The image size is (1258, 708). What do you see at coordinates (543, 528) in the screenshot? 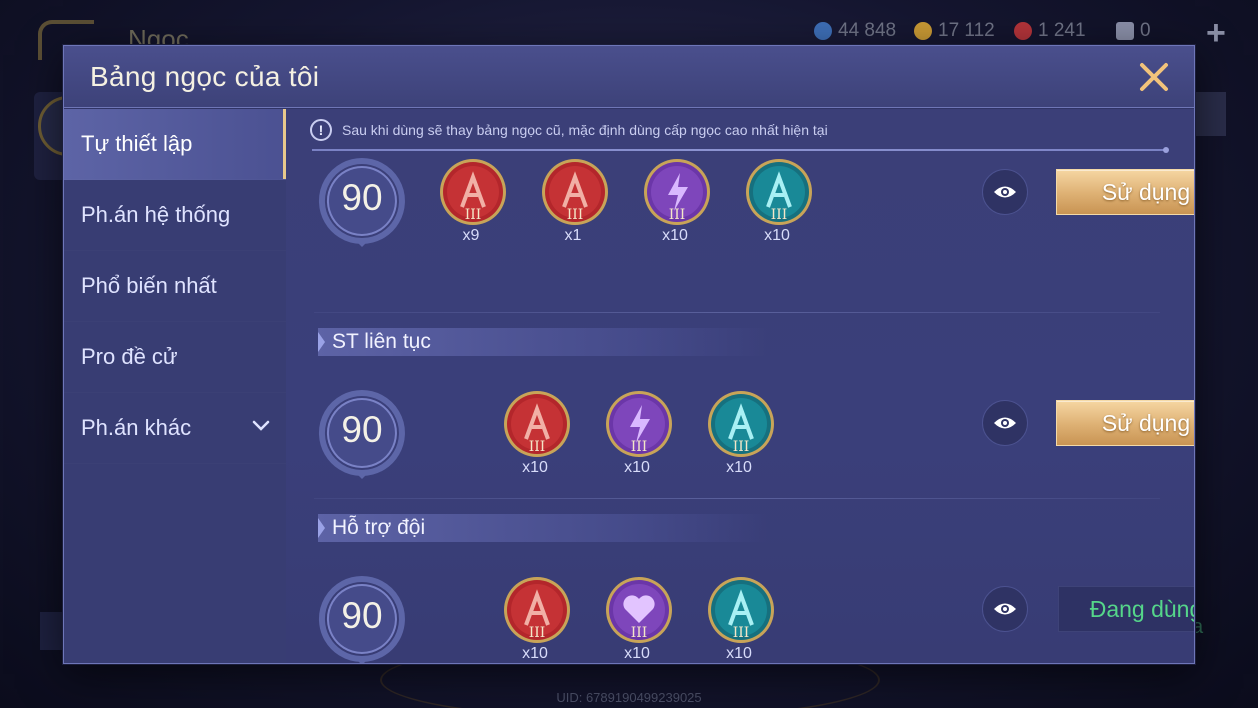
I see `rune-page-title: Hỗ trợ đội` at bounding box center [543, 528].